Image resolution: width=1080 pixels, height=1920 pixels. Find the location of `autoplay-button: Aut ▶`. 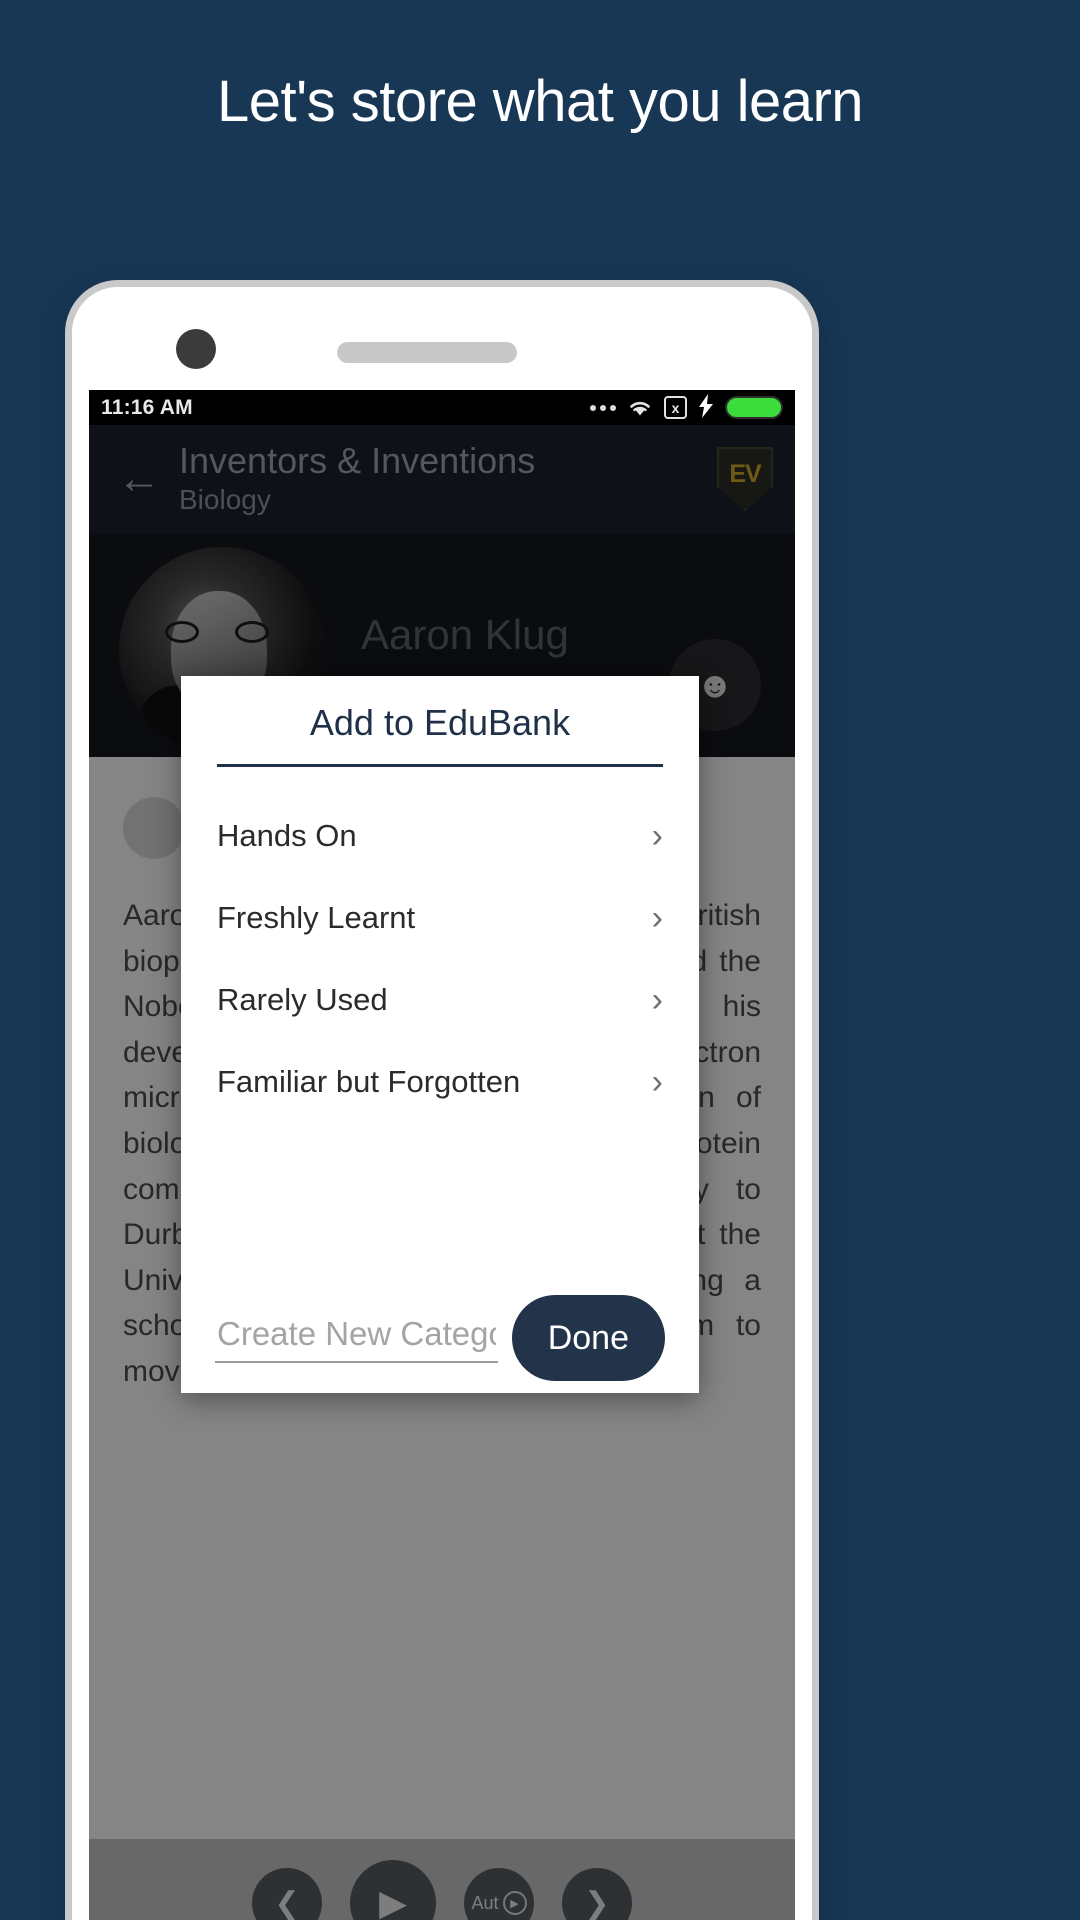

autoplay-button: Aut ▶ is located at coordinates (499, 1894).